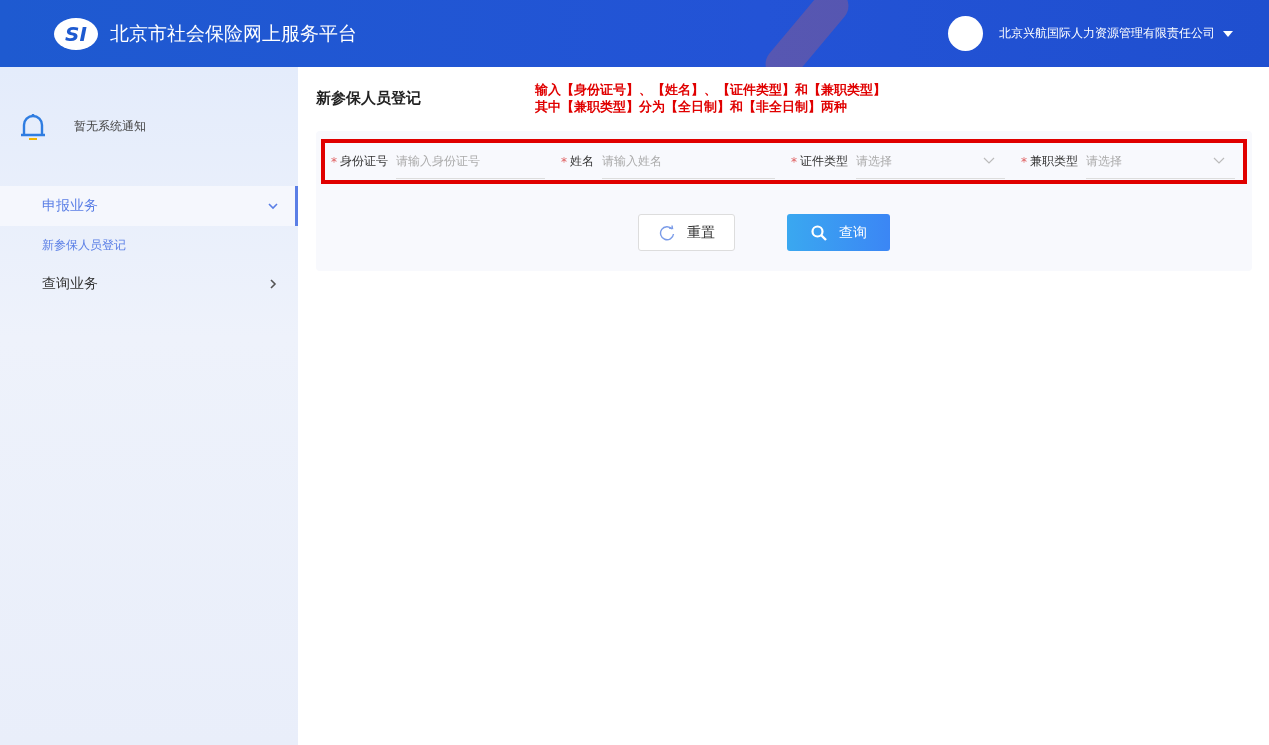 Image resolution: width=1269 pixels, height=745 pixels. I want to click on submenu-item: 新参保人员登记, so click(149, 245).